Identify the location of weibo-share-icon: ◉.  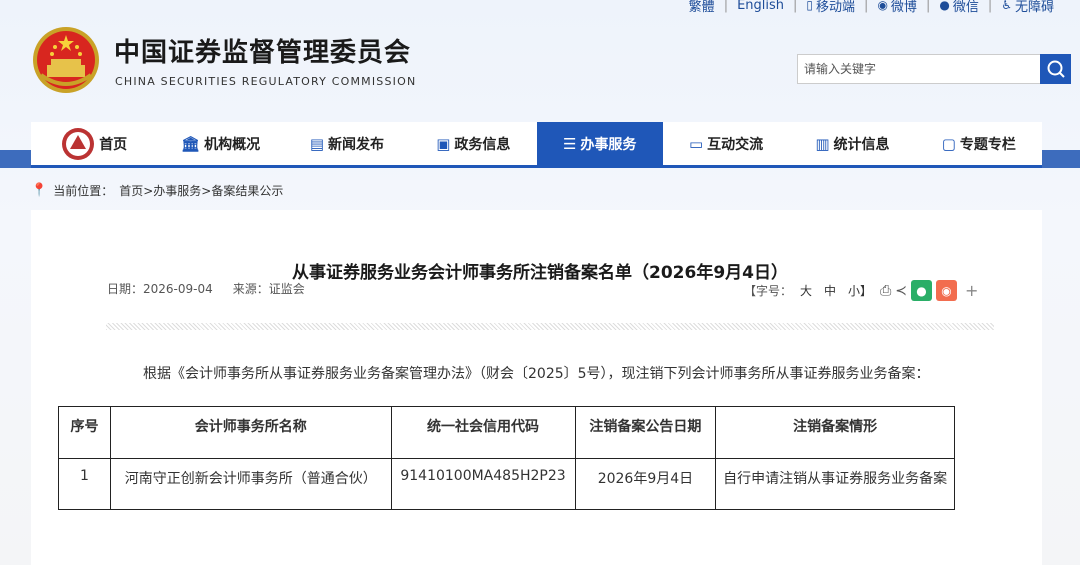
(946, 290).